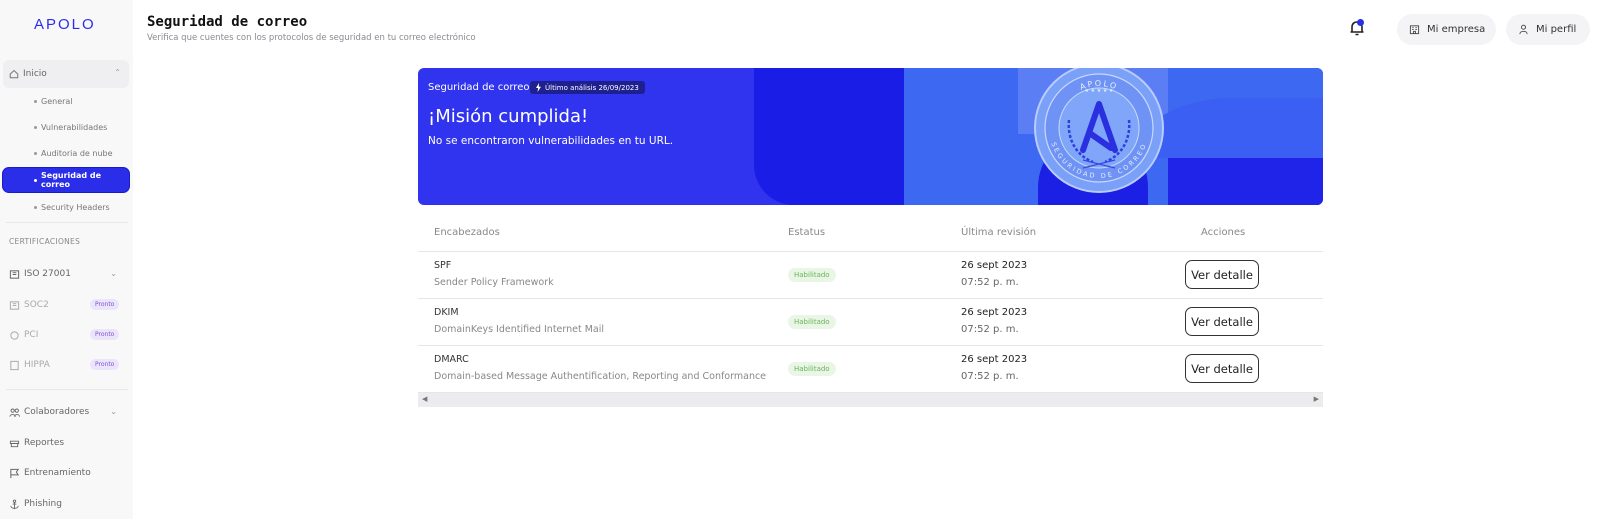 This screenshot has height=519, width=1600. What do you see at coordinates (451, 359) in the screenshot?
I see `protocol-name: DMARC` at bounding box center [451, 359].